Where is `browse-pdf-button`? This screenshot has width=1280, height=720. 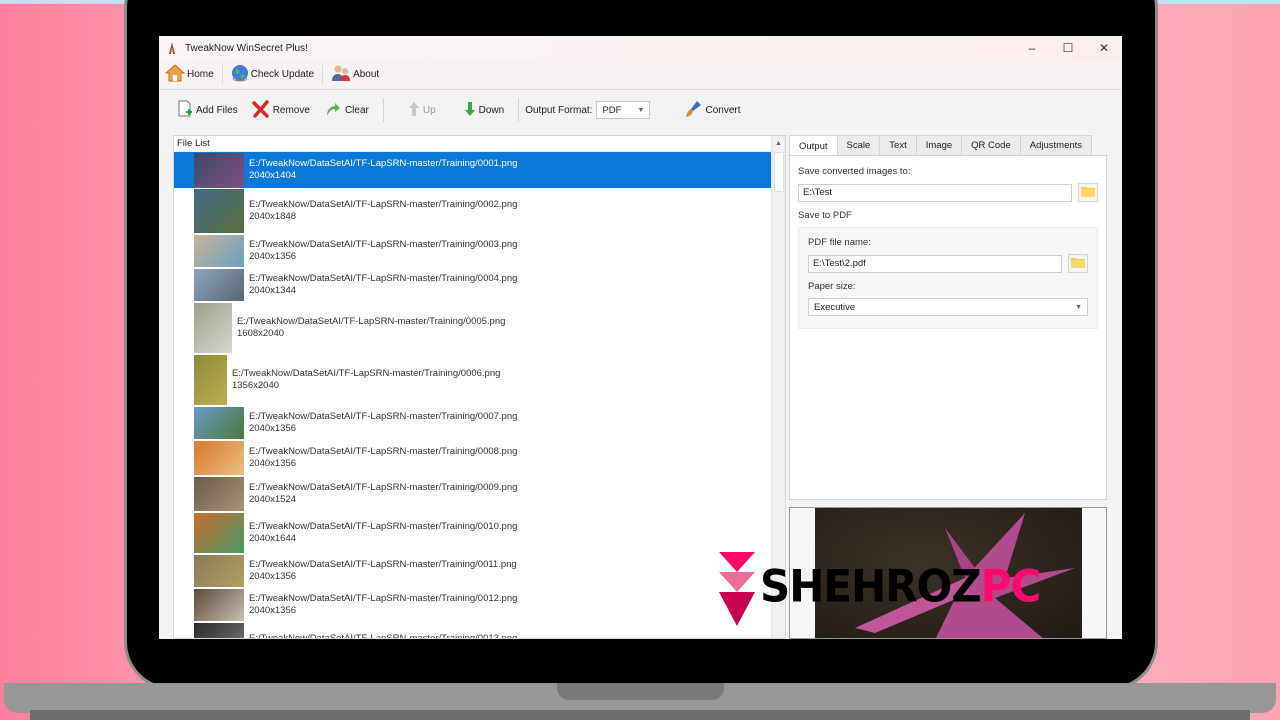
browse-pdf-button is located at coordinates (1078, 263).